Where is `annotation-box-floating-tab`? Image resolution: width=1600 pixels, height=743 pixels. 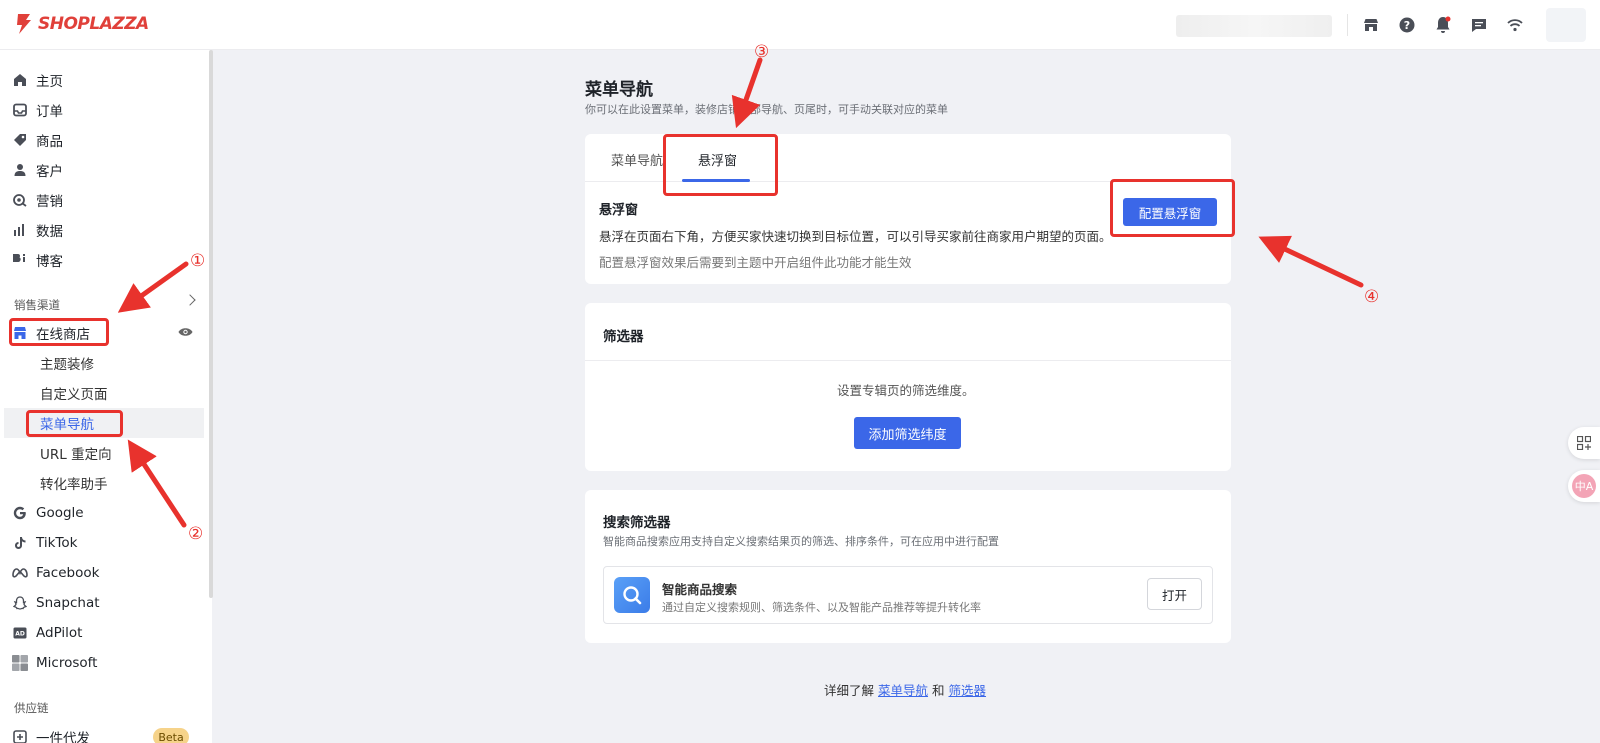
annotation-box-floating-tab is located at coordinates (720, 165).